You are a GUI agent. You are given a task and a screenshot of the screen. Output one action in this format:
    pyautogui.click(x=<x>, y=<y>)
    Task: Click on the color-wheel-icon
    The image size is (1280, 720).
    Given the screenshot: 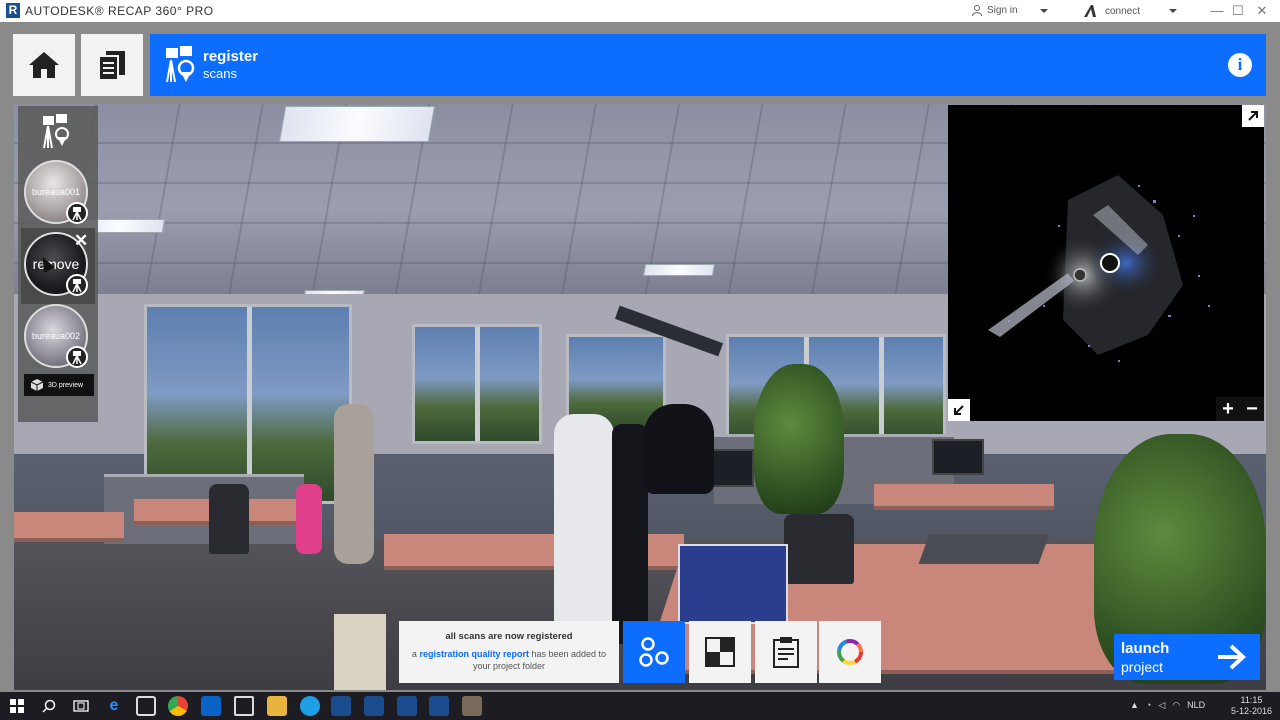 What is the action you would take?
    pyautogui.click(x=850, y=652)
    